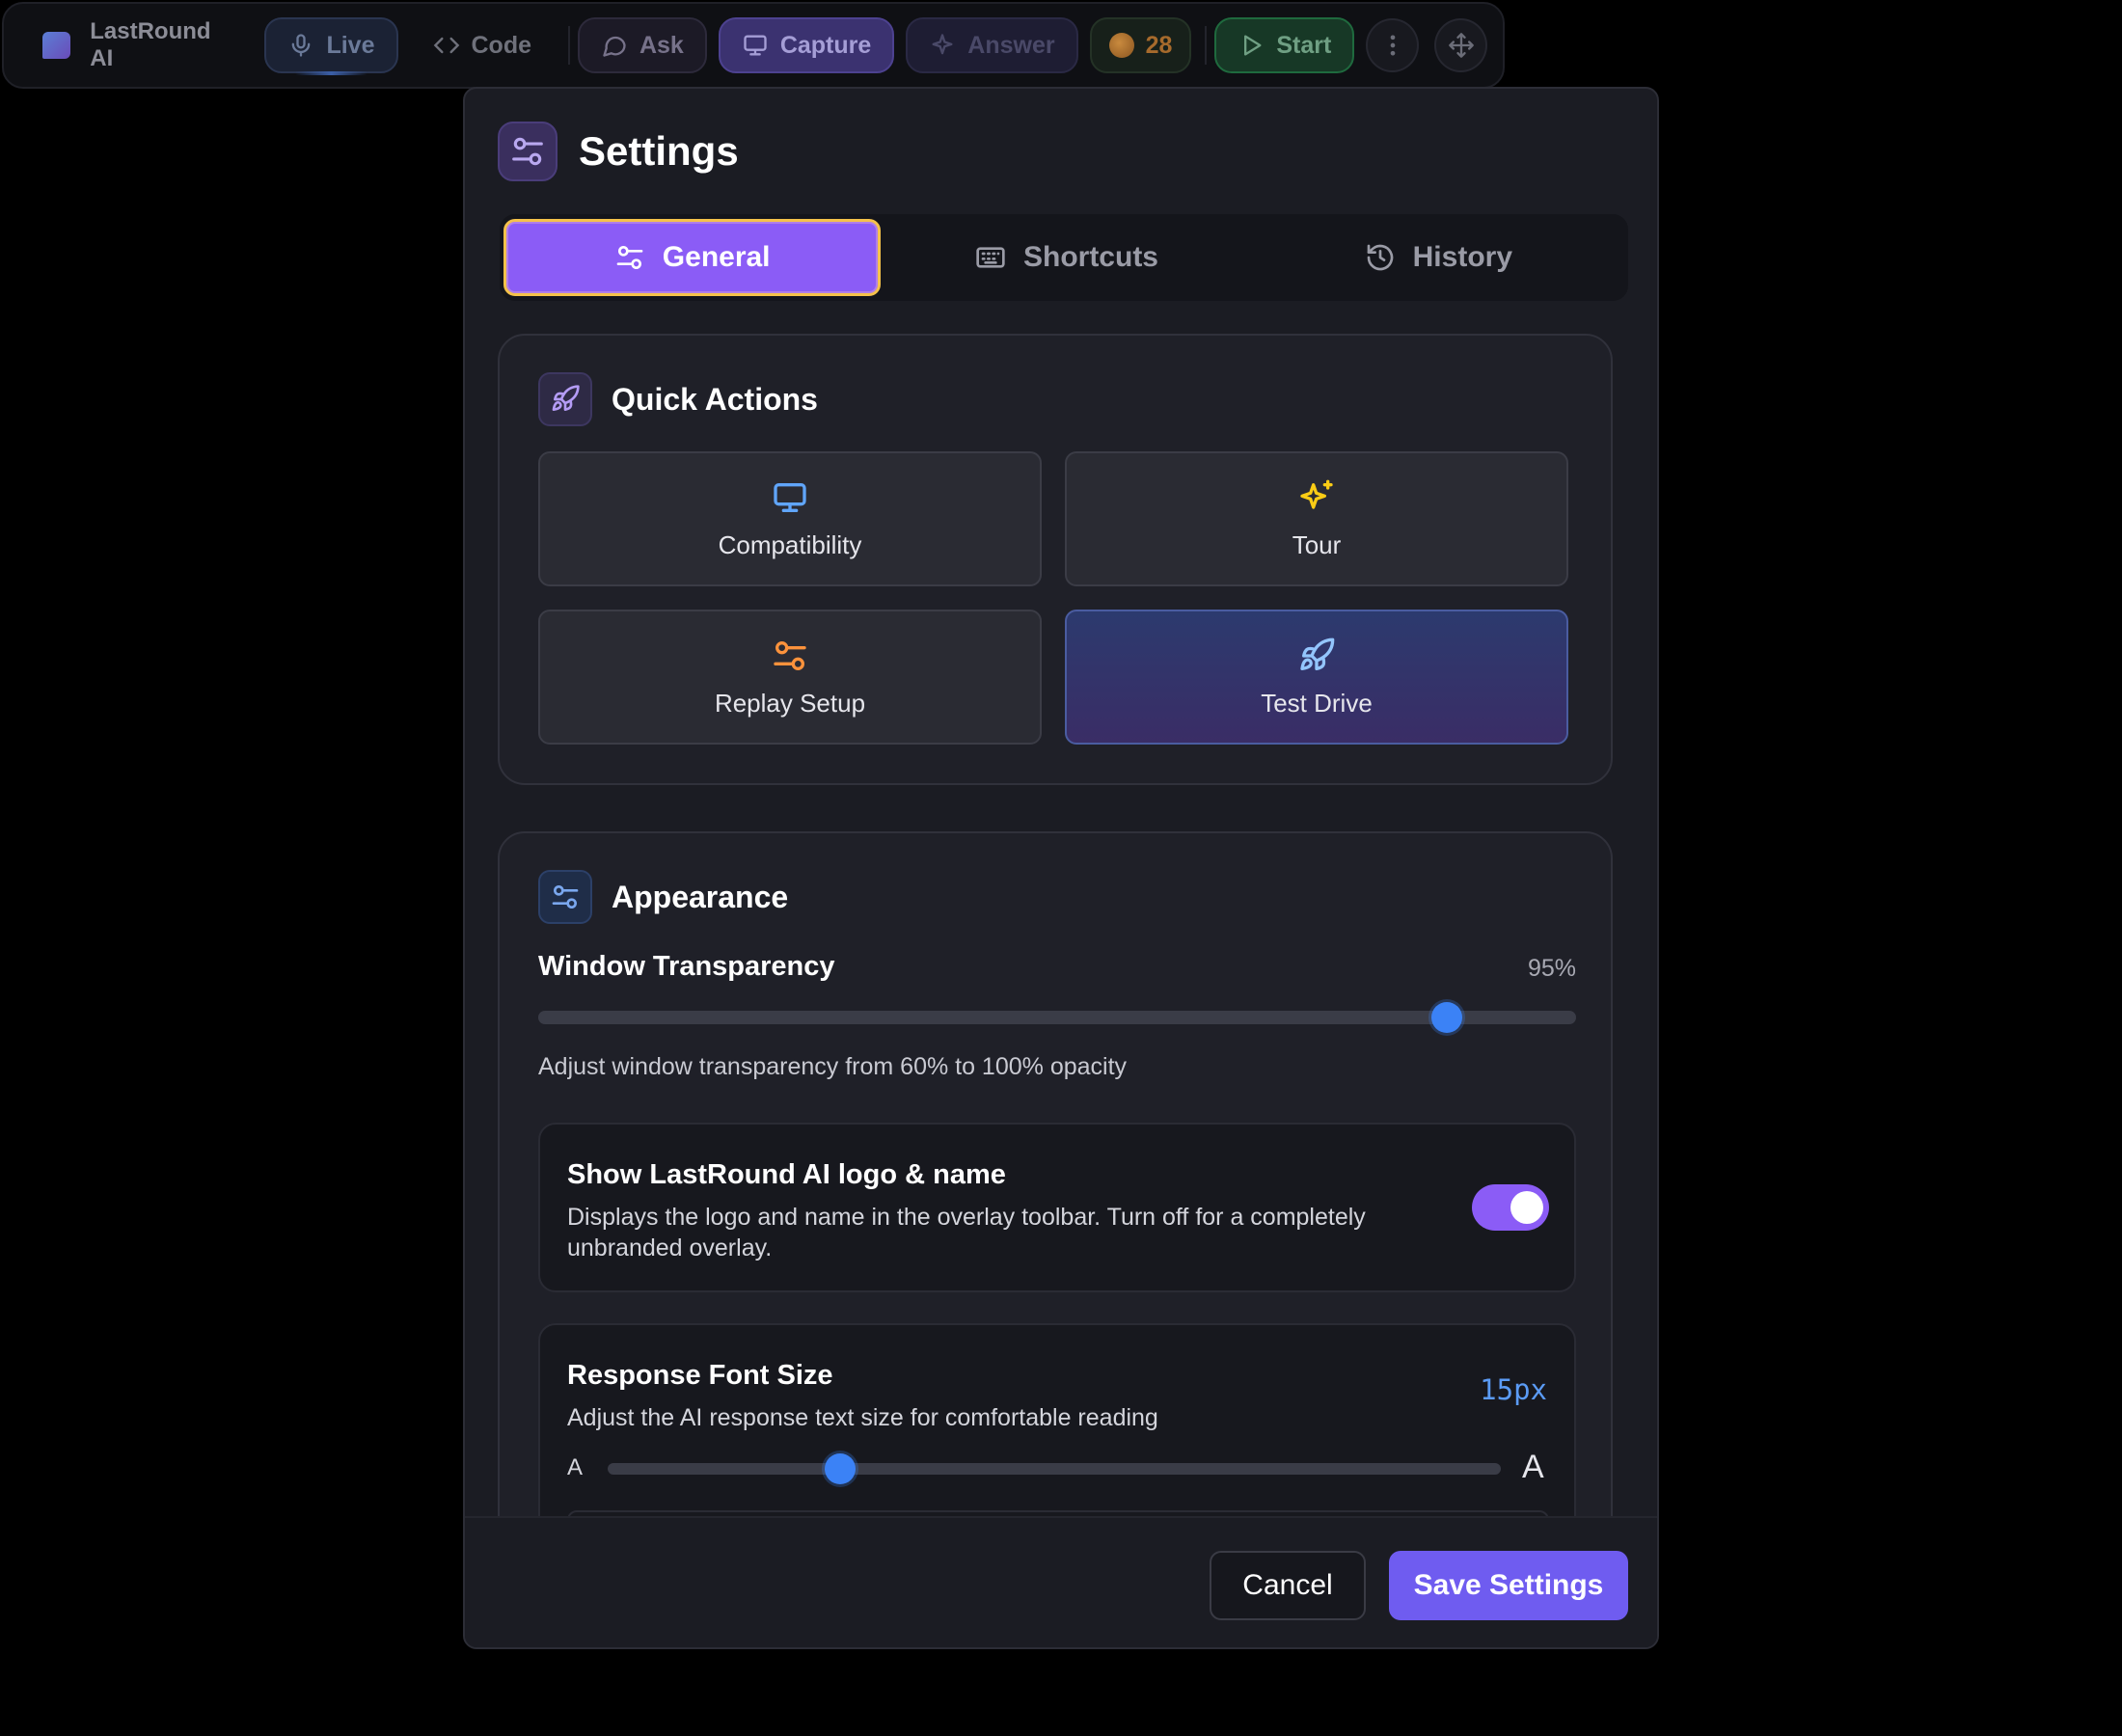 The width and height of the screenshot is (2122, 1736). I want to click on test-drive-label: Test Drive, so click(1317, 703).